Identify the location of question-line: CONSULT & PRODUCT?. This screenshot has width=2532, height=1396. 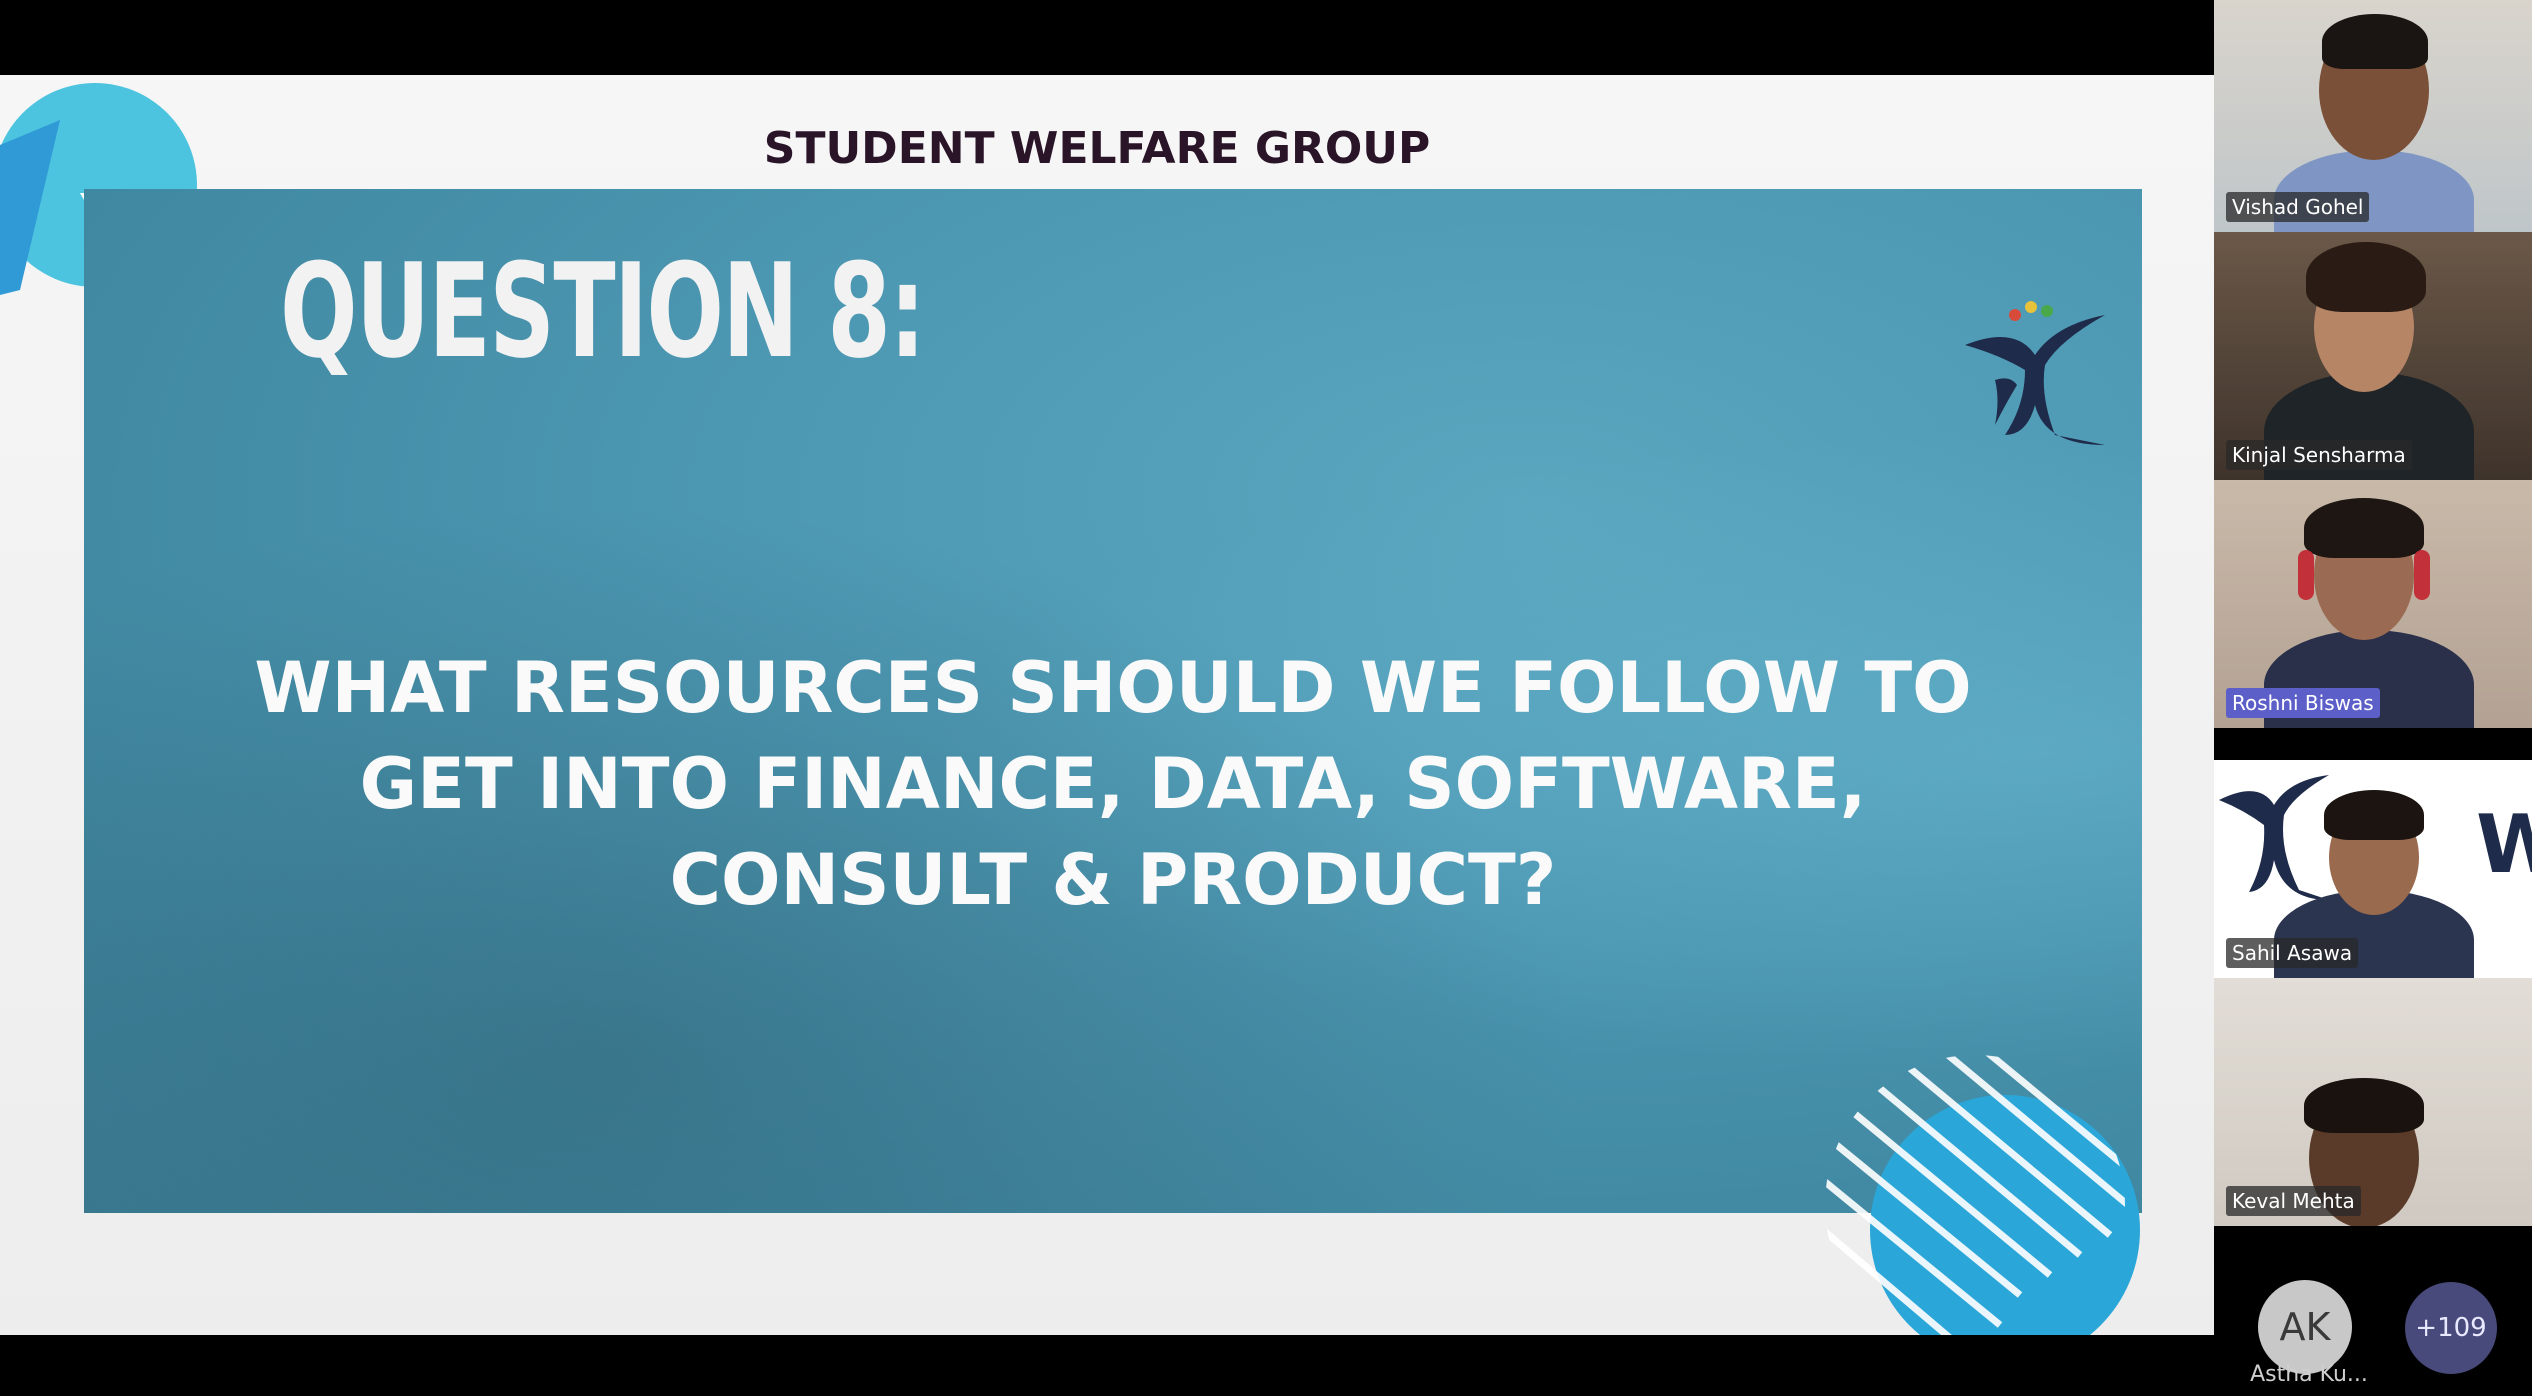
(1113, 880).